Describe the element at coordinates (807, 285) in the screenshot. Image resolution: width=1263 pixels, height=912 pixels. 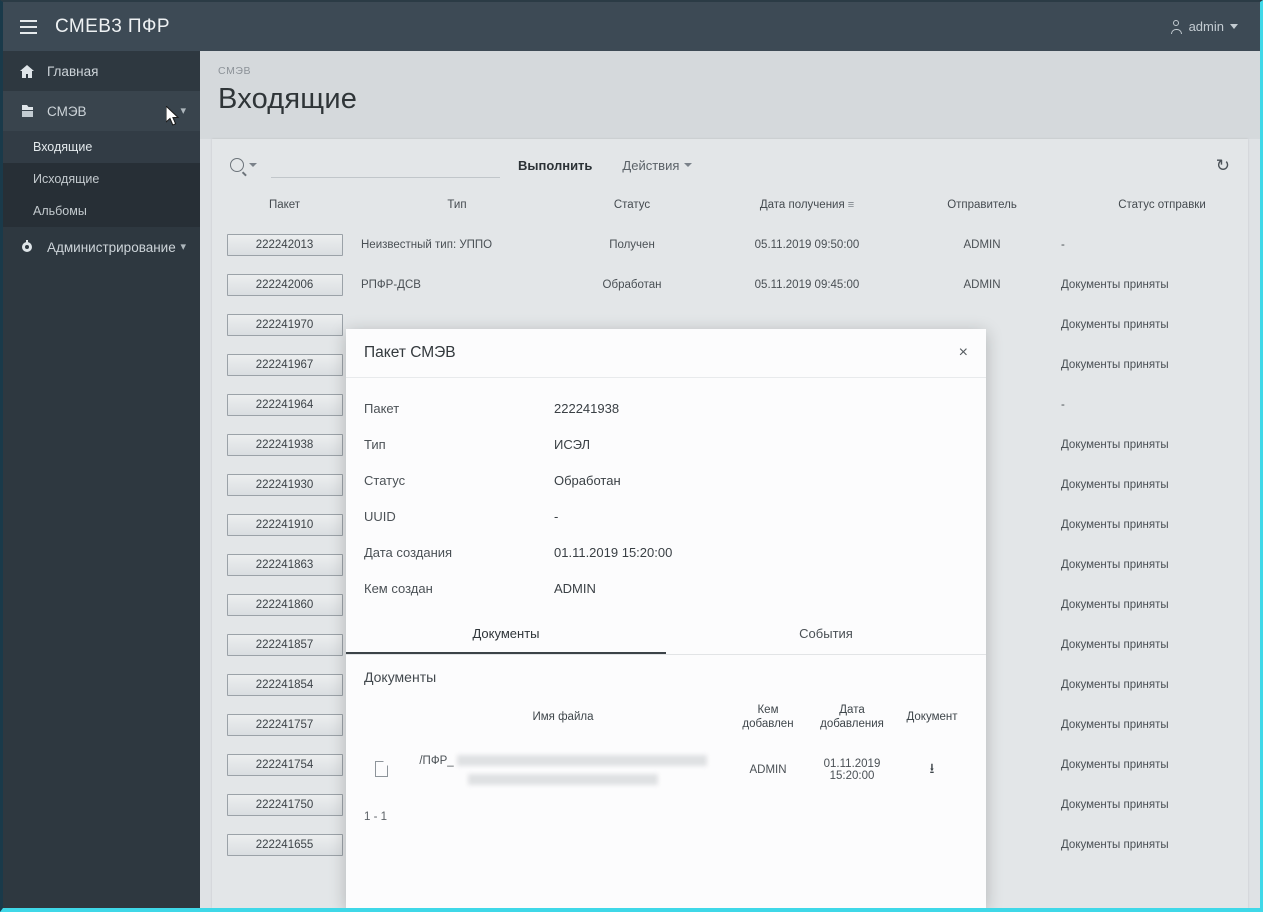
I see `cell-date: 05.11.2019 09:45:00` at that location.